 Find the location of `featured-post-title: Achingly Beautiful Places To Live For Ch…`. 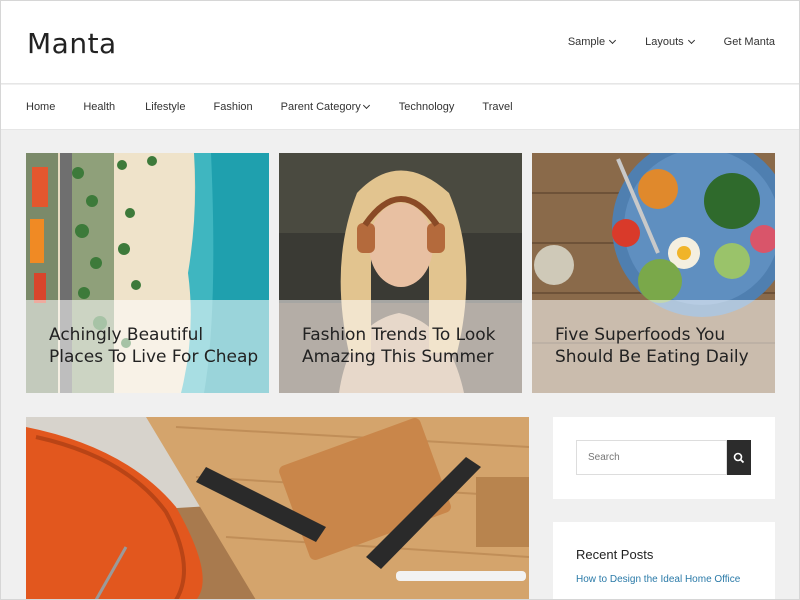

featured-post-title: Achingly Beautiful Places To Live For Ch… is located at coordinates (154, 346).